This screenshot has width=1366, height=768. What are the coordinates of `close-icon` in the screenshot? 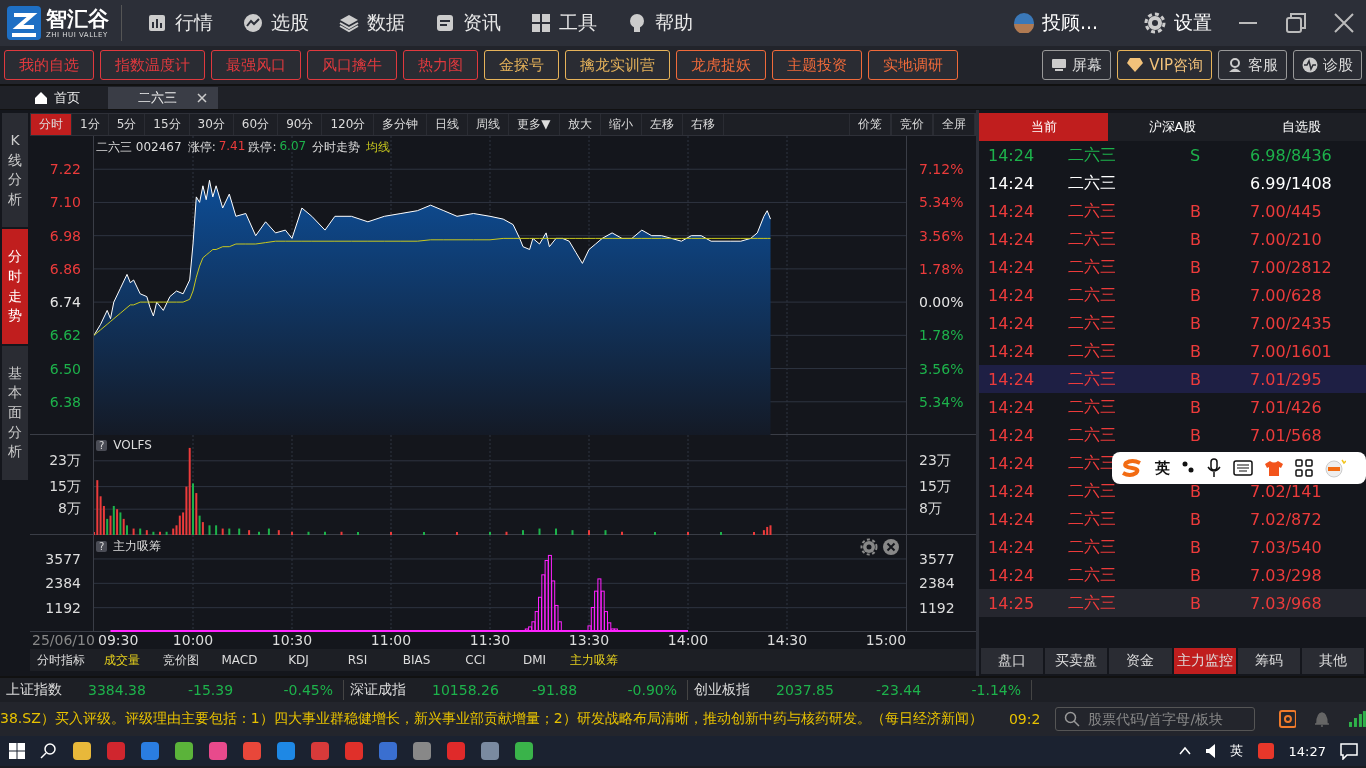 It's located at (1344, 23).